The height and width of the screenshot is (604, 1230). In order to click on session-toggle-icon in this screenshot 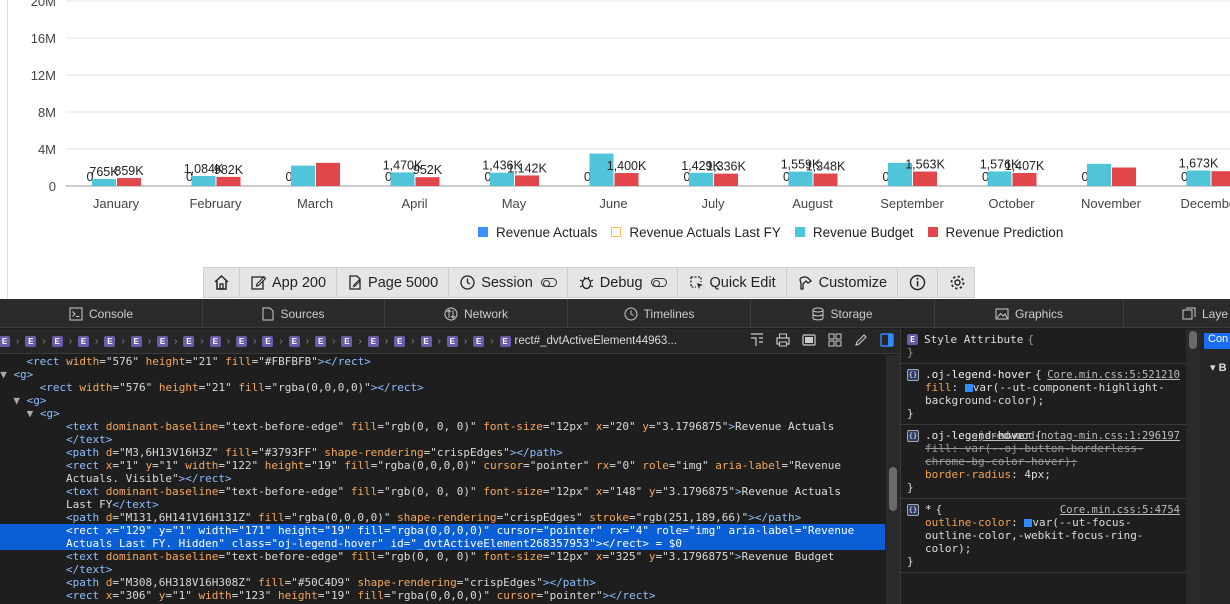, I will do `click(548, 282)`.